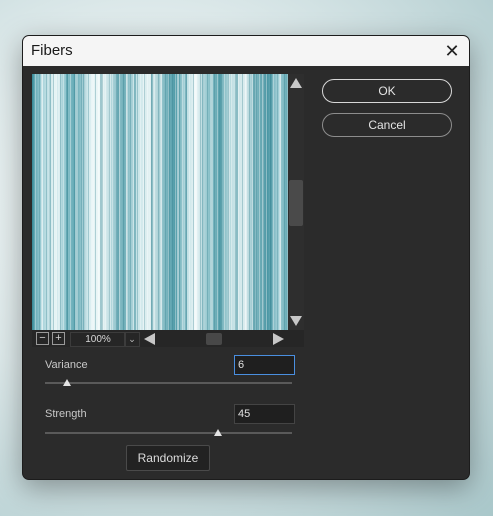 The width and height of the screenshot is (493, 516). What do you see at coordinates (98, 339) in the screenshot?
I see `zoom-level-field: 100%` at bounding box center [98, 339].